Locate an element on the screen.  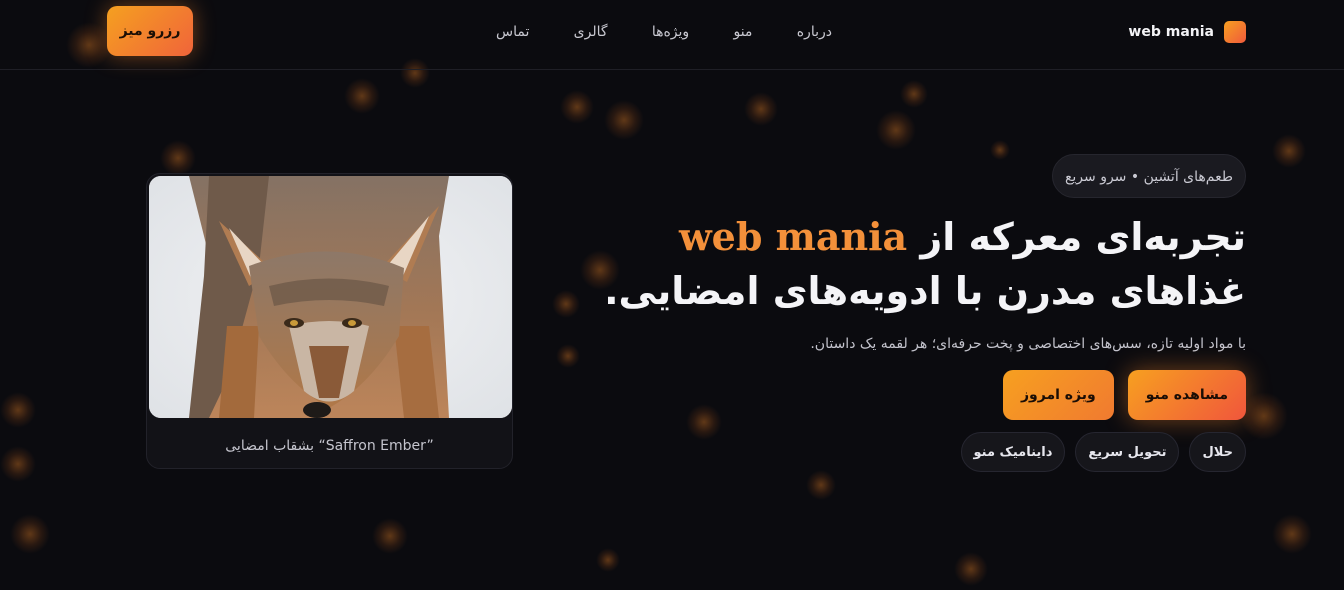
feature-tags: حلال تحویل سریع داینامیک منو is located at coordinates (896, 452).